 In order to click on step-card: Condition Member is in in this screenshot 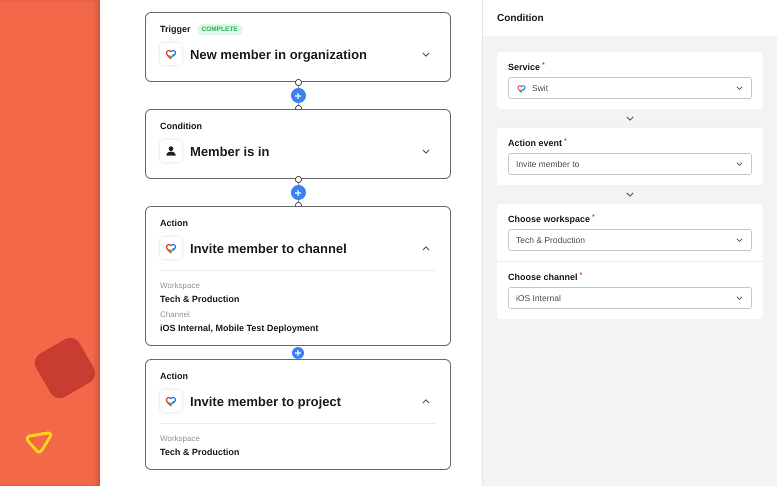, I will do `click(298, 144)`.